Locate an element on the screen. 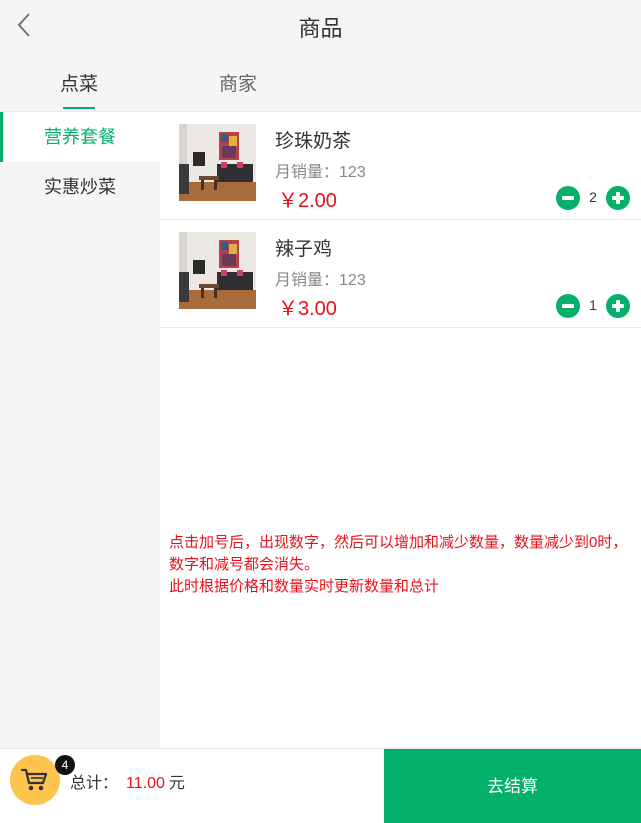  quantity-stepper: 2 is located at coordinates (593, 198).